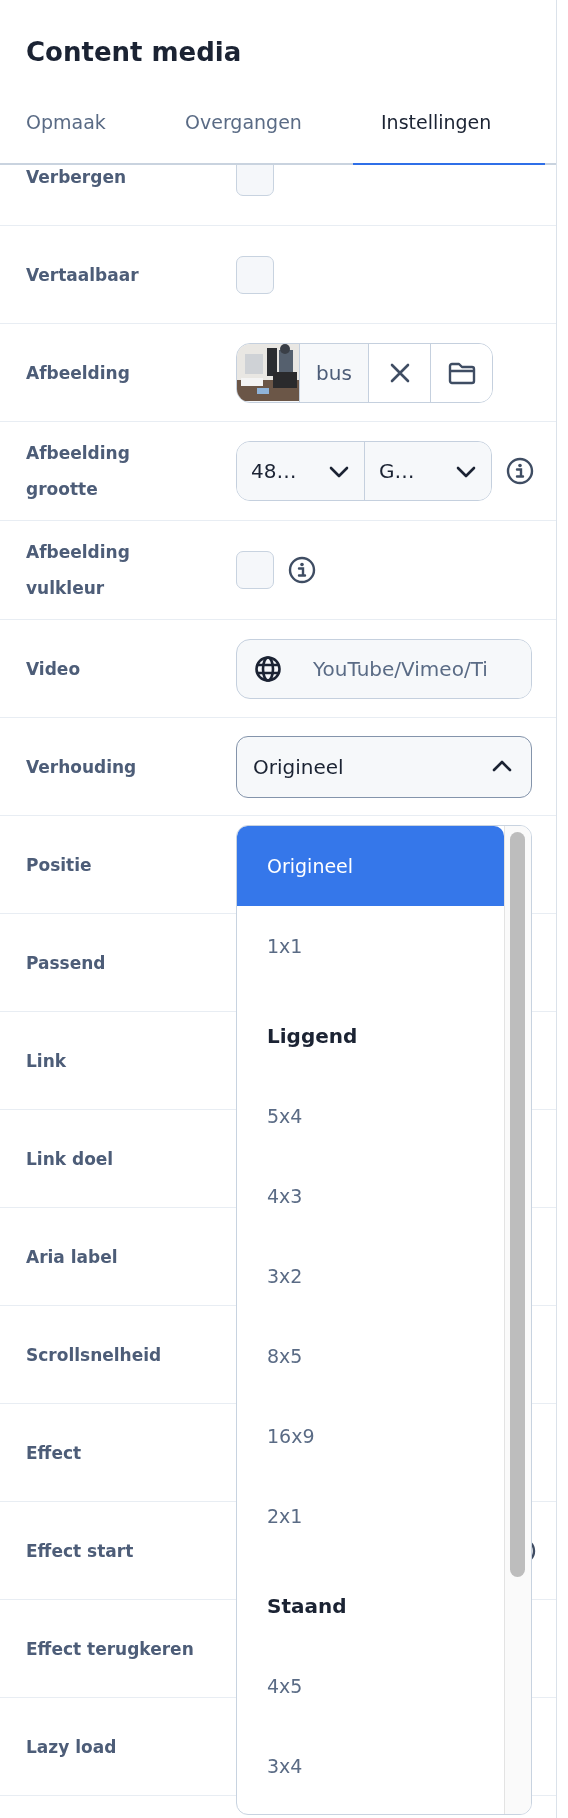 This screenshot has height=1818, width=568. I want to click on field-label: Verhouding, so click(82, 767).